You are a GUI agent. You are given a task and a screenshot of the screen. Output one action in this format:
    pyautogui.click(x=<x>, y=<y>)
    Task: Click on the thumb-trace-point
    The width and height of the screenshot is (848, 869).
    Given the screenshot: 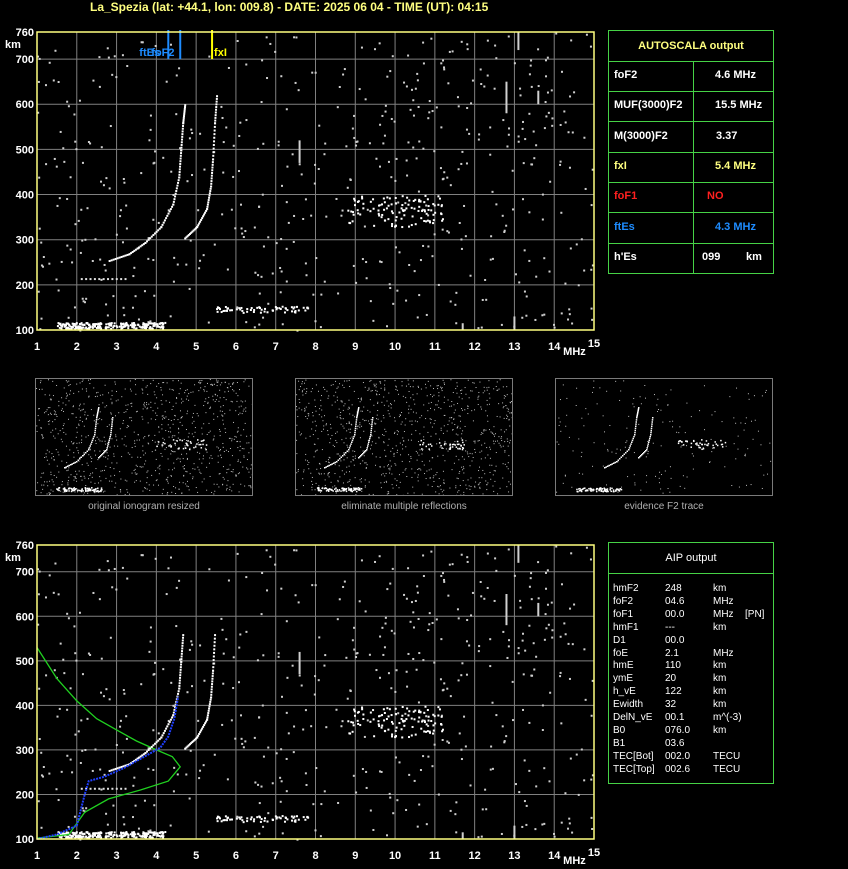 What is the action you would take?
    pyautogui.click(x=371, y=428)
    